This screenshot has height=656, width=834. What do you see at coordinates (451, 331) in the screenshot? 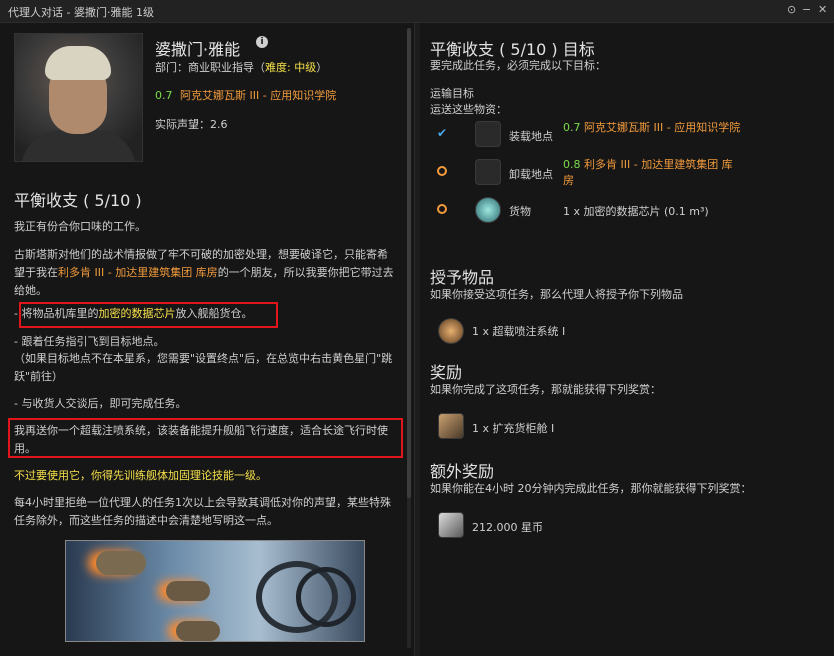
I see `afterburner-icon` at bounding box center [451, 331].